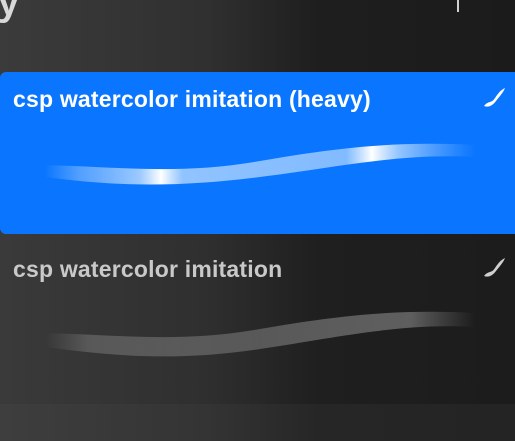 This screenshot has height=441, width=515. I want to click on brush-name-label: csp watercolor imitation (heavy), so click(192, 99).